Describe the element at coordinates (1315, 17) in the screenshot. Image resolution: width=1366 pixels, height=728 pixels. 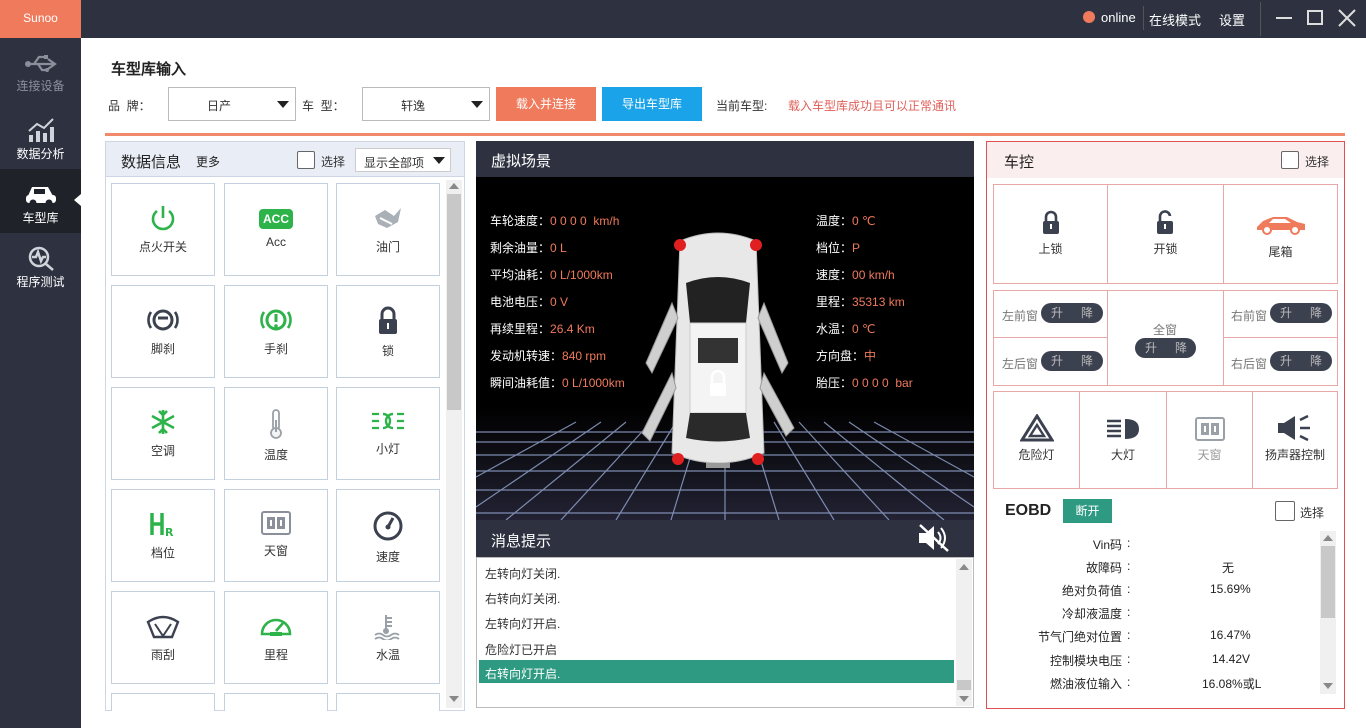
I see `maximize-icon` at that location.